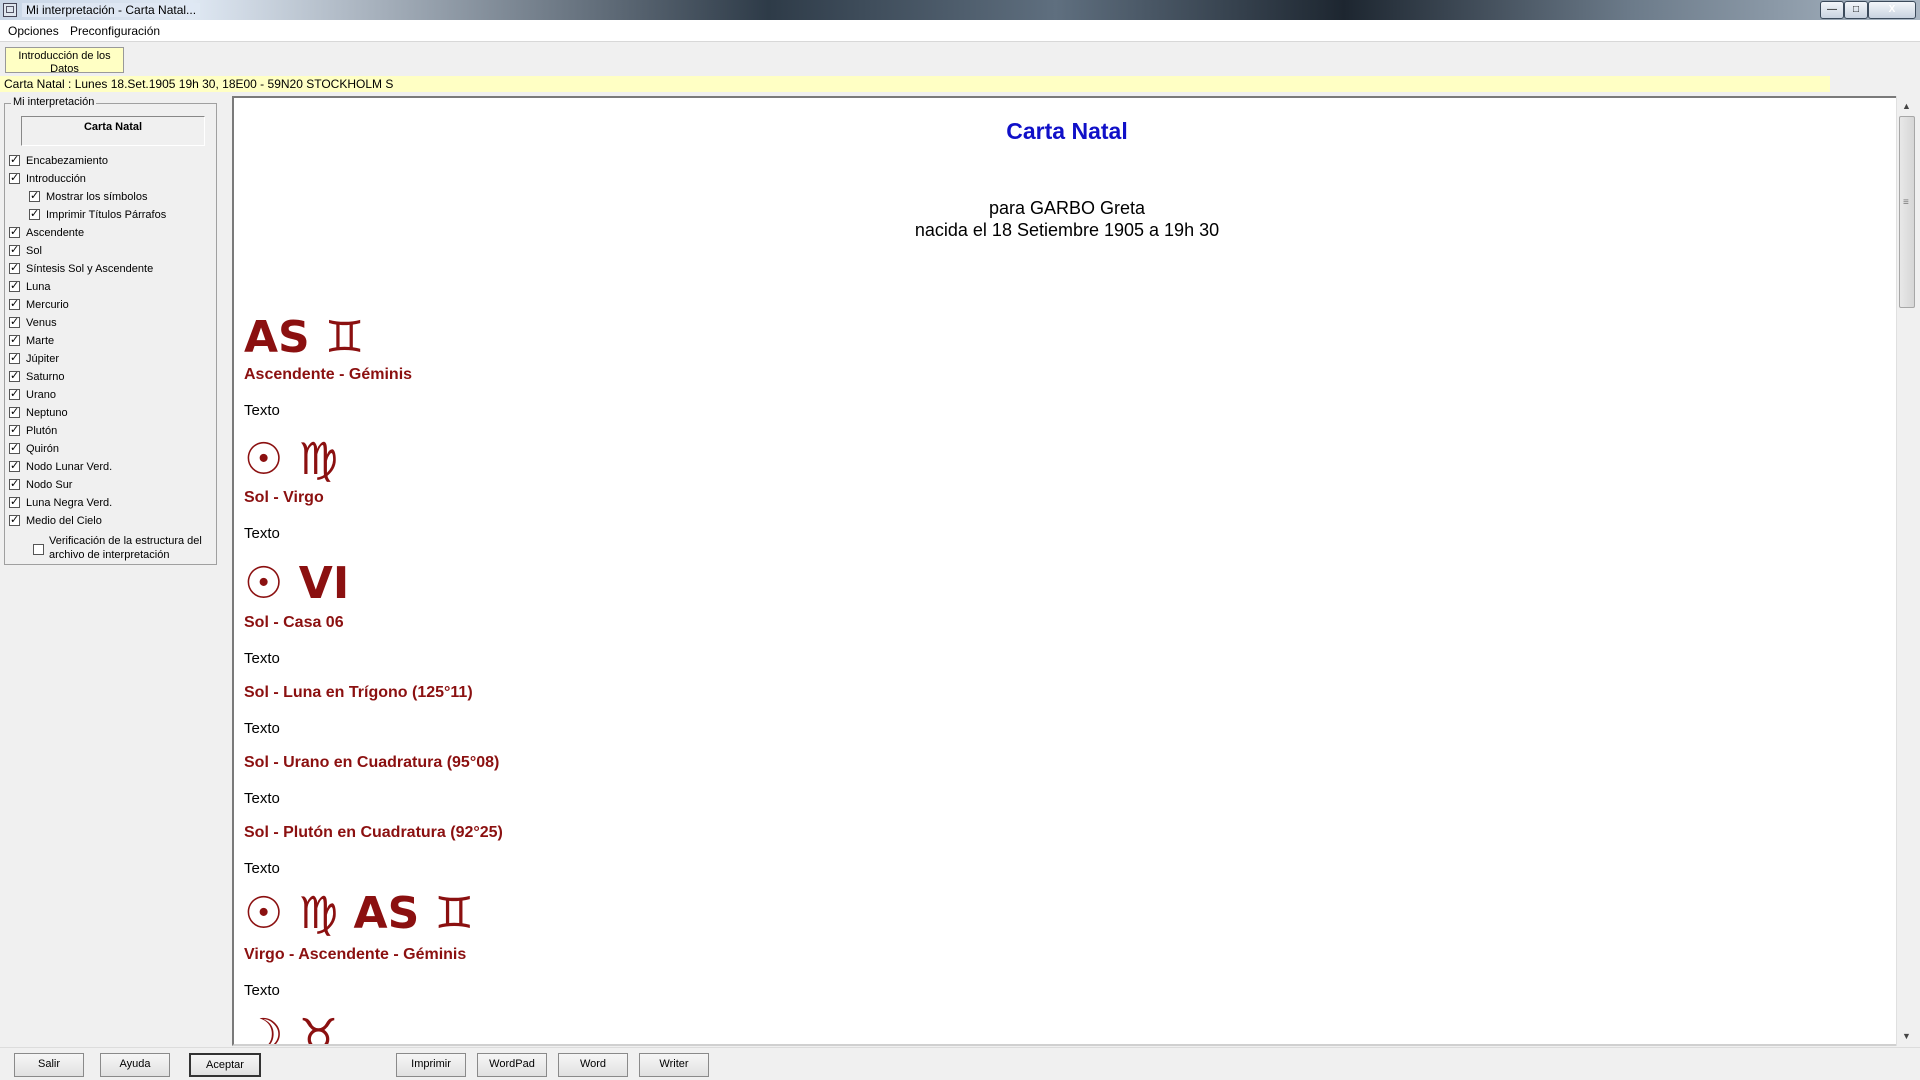 The width and height of the screenshot is (1920, 1080). What do you see at coordinates (64, 521) in the screenshot?
I see `option-label: Medio del Cielo` at bounding box center [64, 521].